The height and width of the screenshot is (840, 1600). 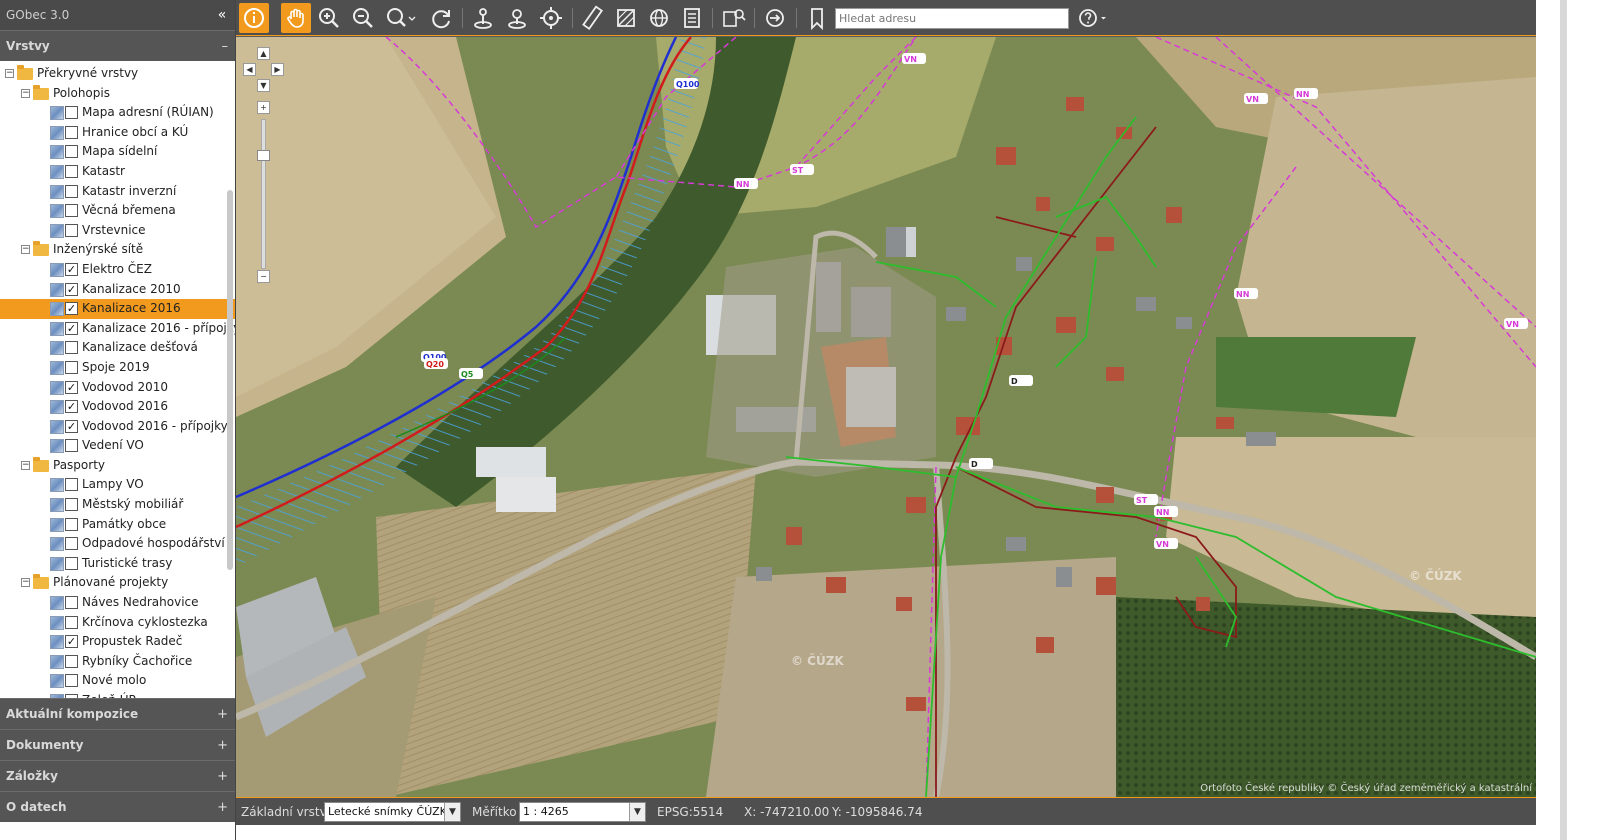 What do you see at coordinates (117, 603) in the screenshot?
I see `layer-item: Náves Nedrahovice` at bounding box center [117, 603].